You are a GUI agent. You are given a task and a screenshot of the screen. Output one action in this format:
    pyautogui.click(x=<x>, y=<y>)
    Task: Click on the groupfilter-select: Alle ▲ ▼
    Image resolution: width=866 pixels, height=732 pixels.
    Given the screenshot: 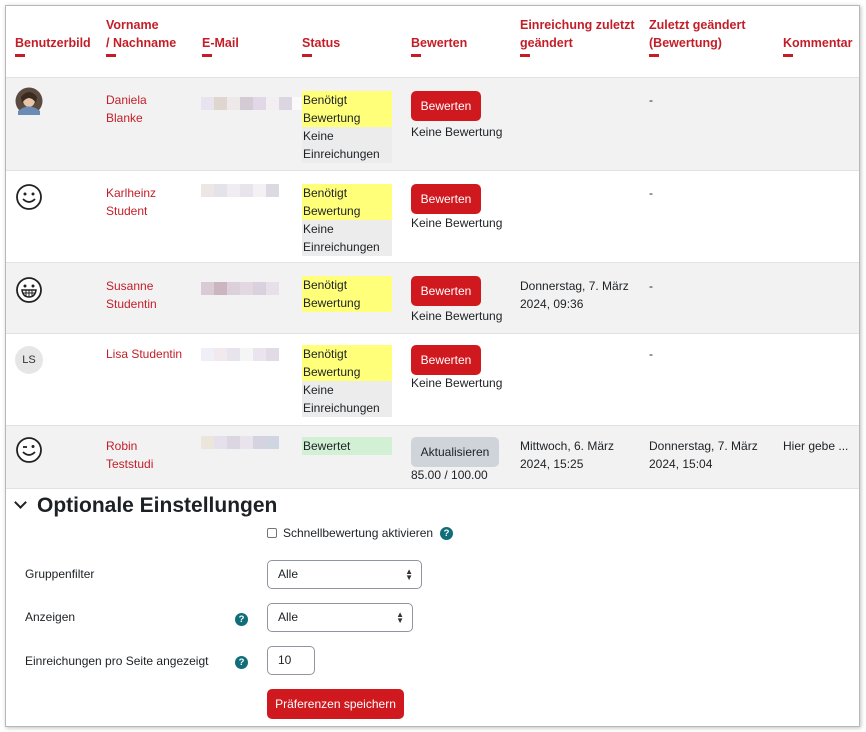 What is the action you would take?
    pyautogui.click(x=344, y=574)
    